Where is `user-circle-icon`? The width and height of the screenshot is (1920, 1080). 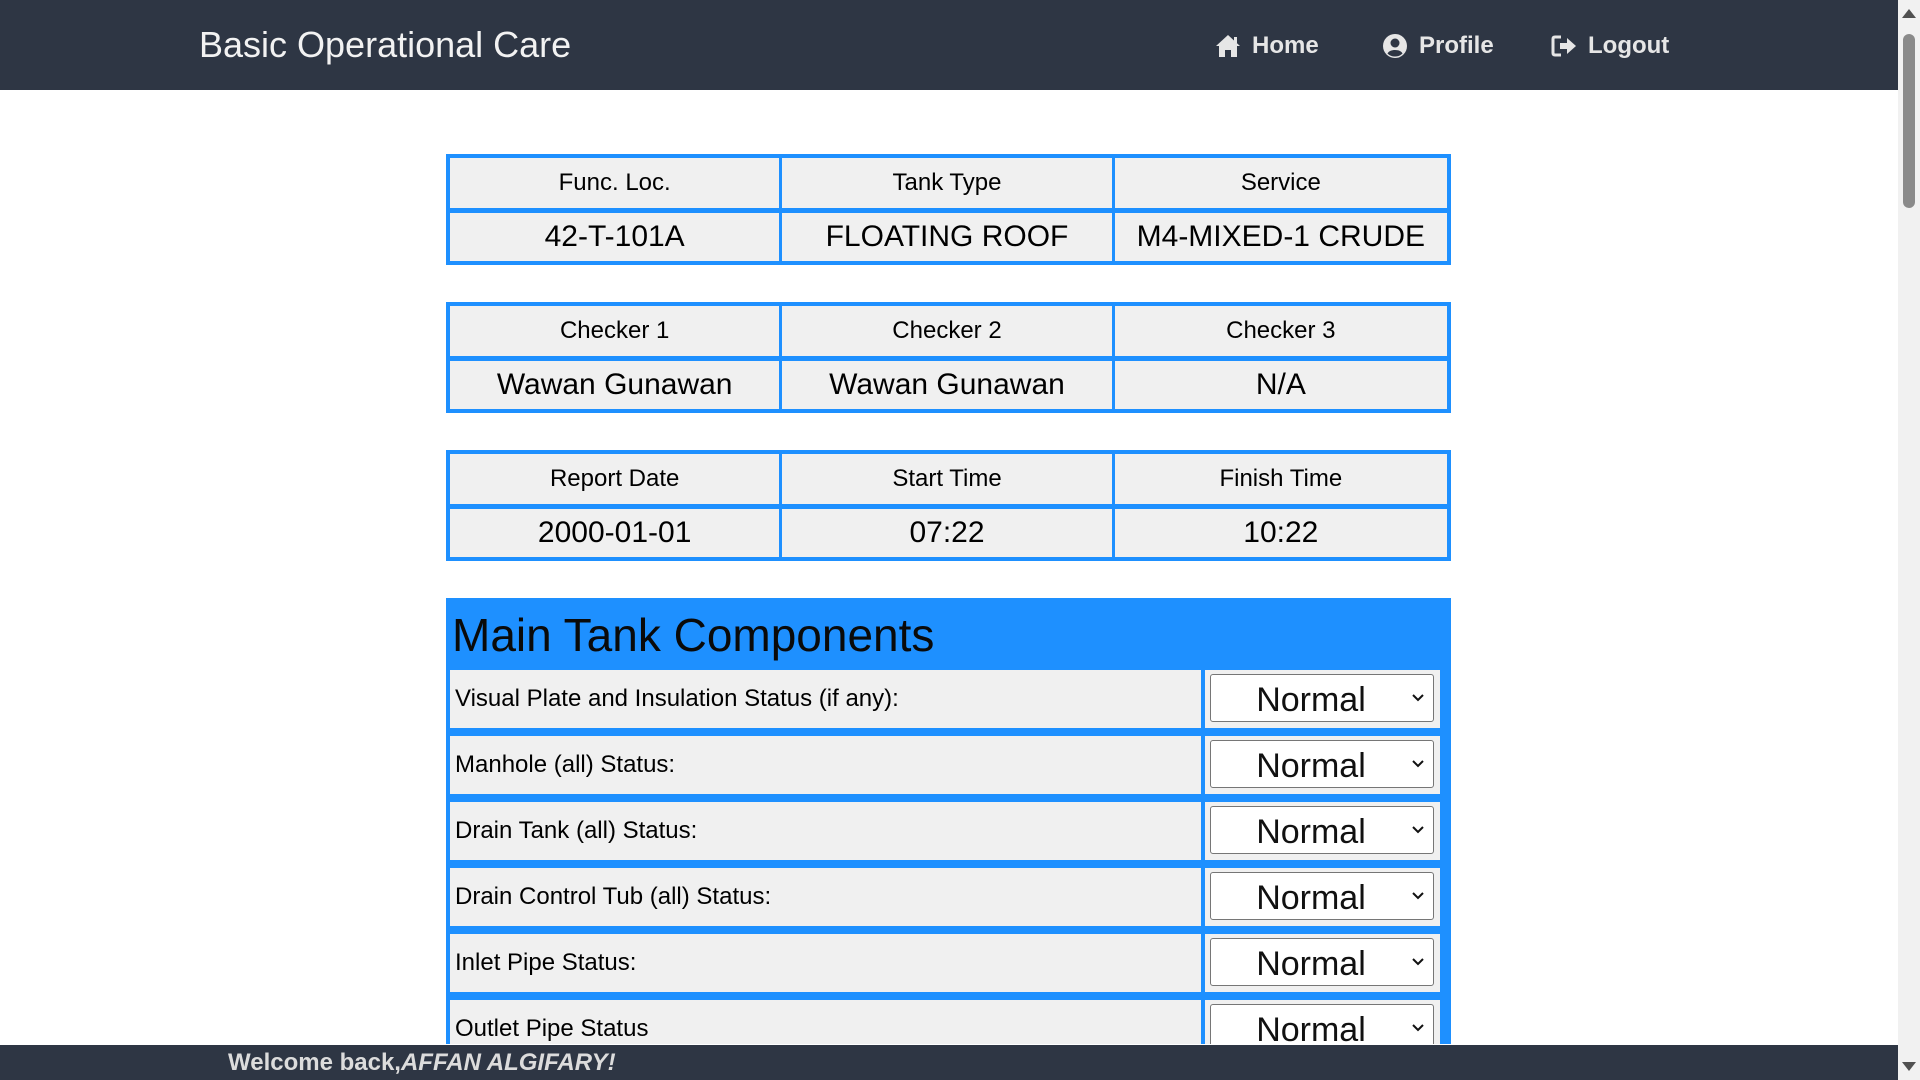
user-circle-icon is located at coordinates (1395, 46).